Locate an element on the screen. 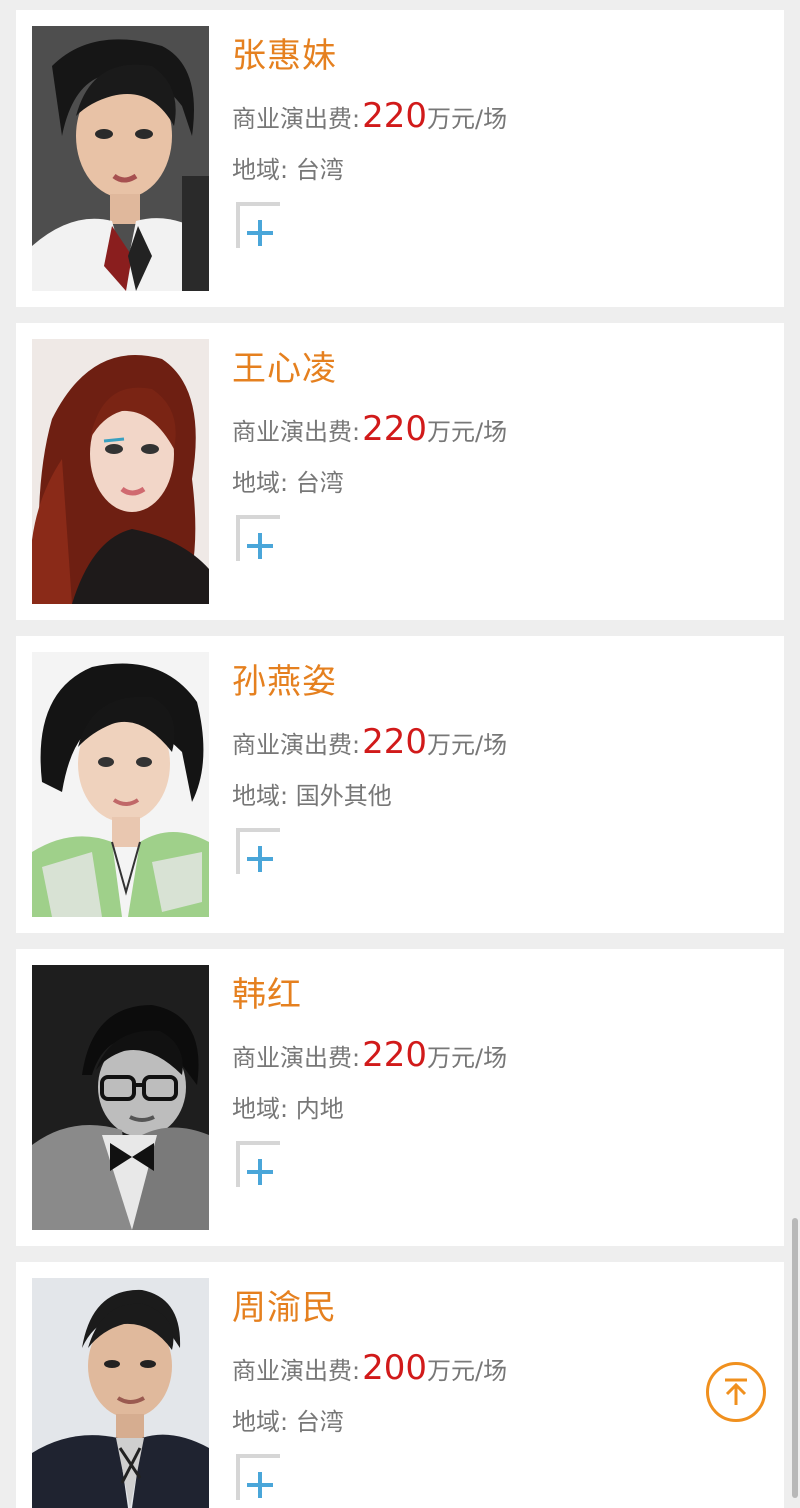 The height and width of the screenshot is (1508, 800). arrow-up-to-top-icon is located at coordinates (736, 1391).